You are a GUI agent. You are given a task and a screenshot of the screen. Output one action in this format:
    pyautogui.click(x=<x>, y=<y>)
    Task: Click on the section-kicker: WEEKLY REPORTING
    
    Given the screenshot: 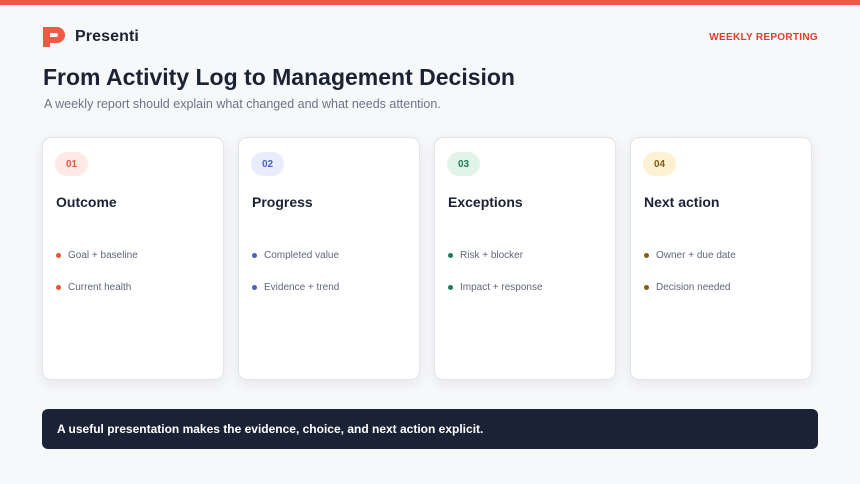 What is the action you would take?
    pyautogui.click(x=763, y=37)
    